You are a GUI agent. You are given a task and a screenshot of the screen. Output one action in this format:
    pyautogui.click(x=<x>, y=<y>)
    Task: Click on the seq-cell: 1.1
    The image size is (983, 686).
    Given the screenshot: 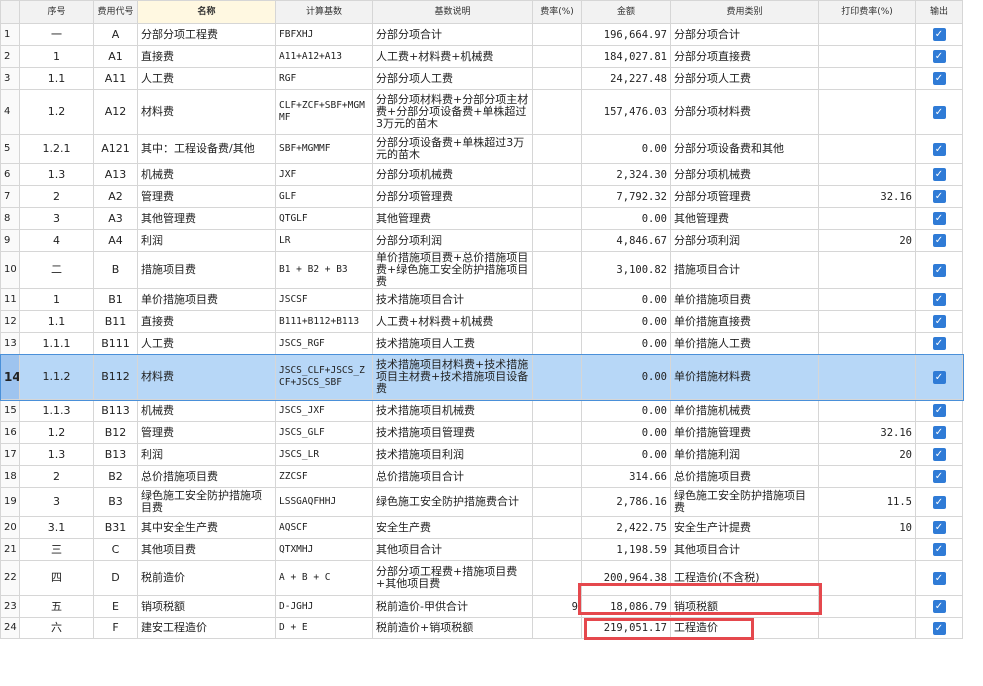 What is the action you would take?
    pyautogui.click(x=56, y=78)
    